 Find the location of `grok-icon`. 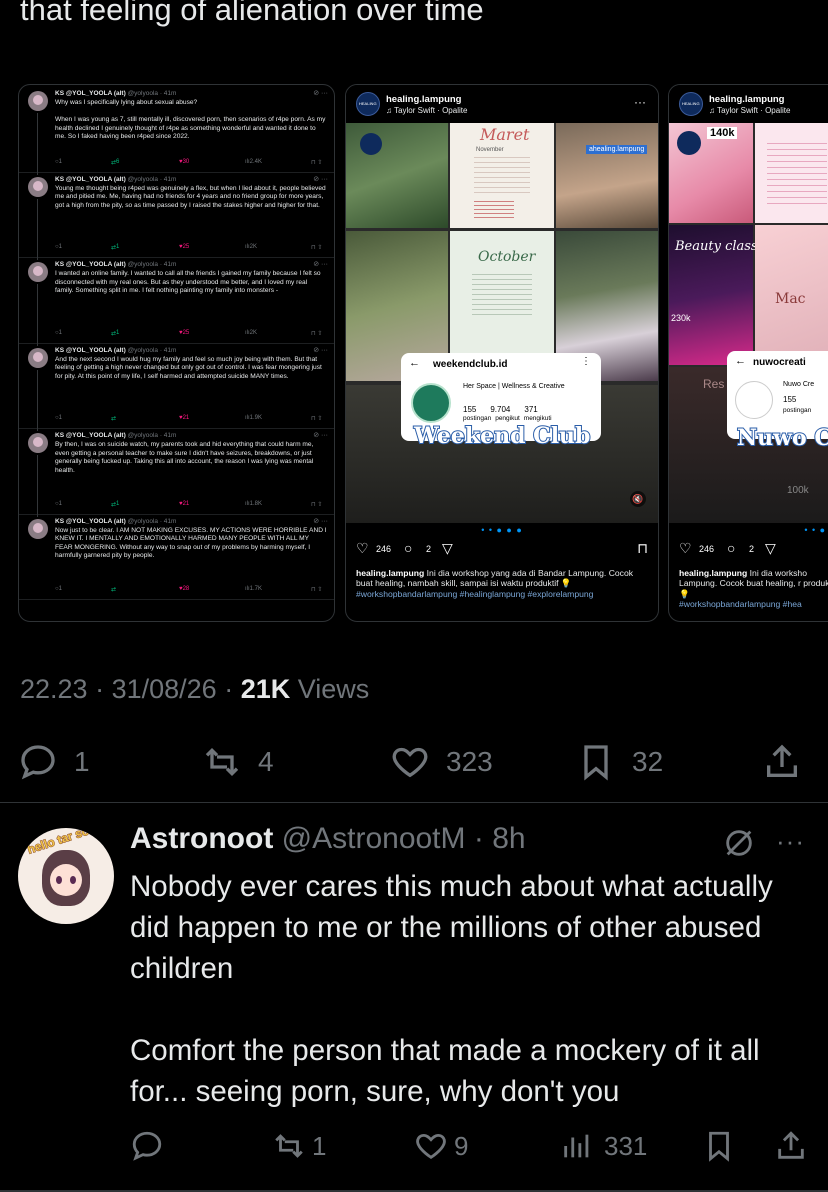

grok-icon is located at coordinates (739, 843).